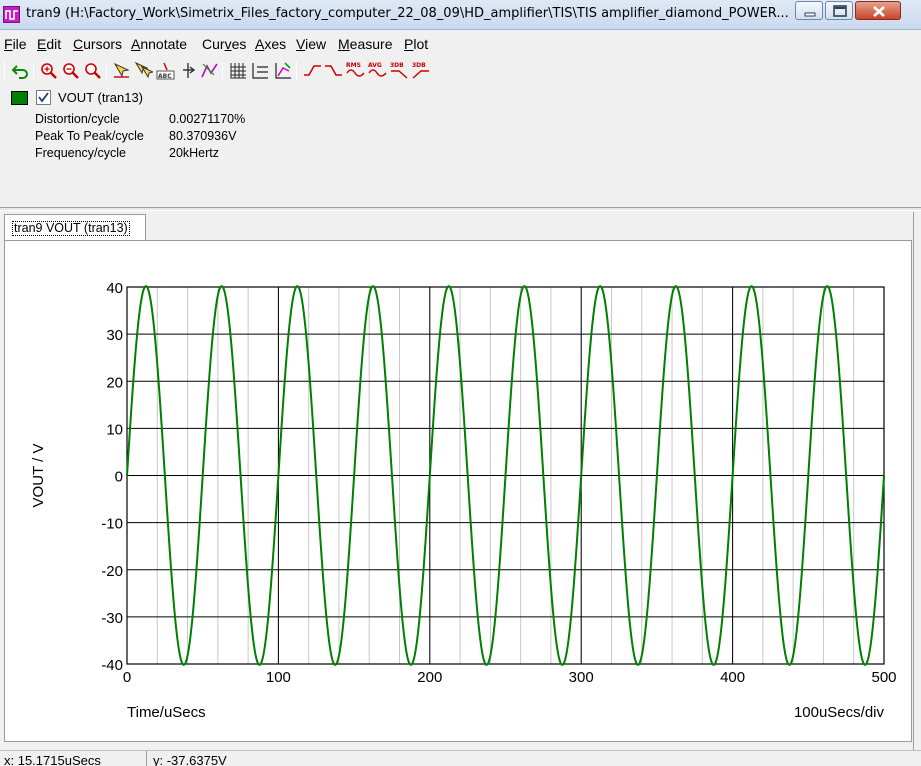 Image resolution: width=921 pixels, height=766 pixels. I want to click on 3db-high-icon: 3DB, so click(421, 70).